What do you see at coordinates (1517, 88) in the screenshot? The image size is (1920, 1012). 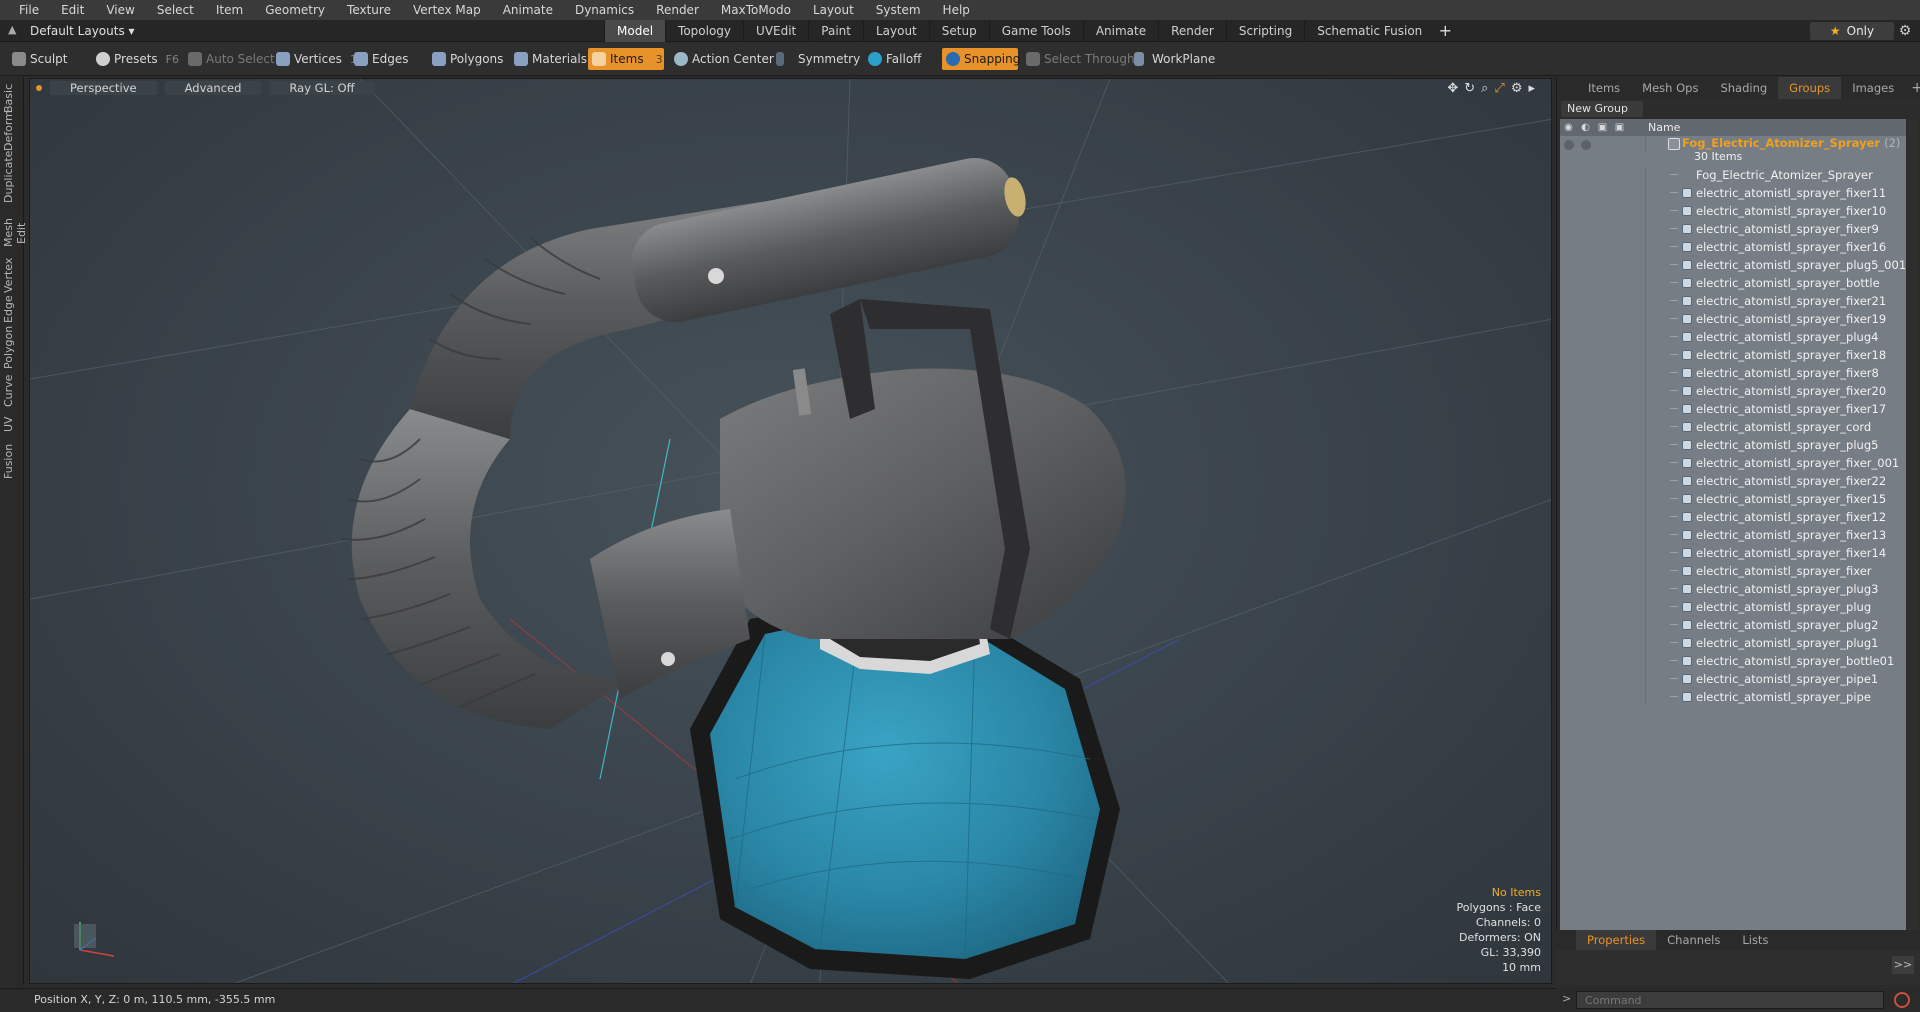 I see `settings-view-icon: ⚙` at bounding box center [1517, 88].